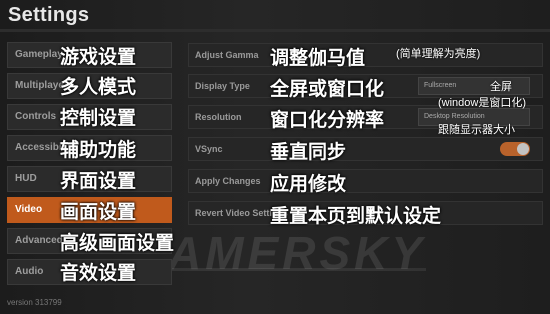  What do you see at coordinates (515, 149) in the screenshot?
I see `vsync-toggle` at bounding box center [515, 149].